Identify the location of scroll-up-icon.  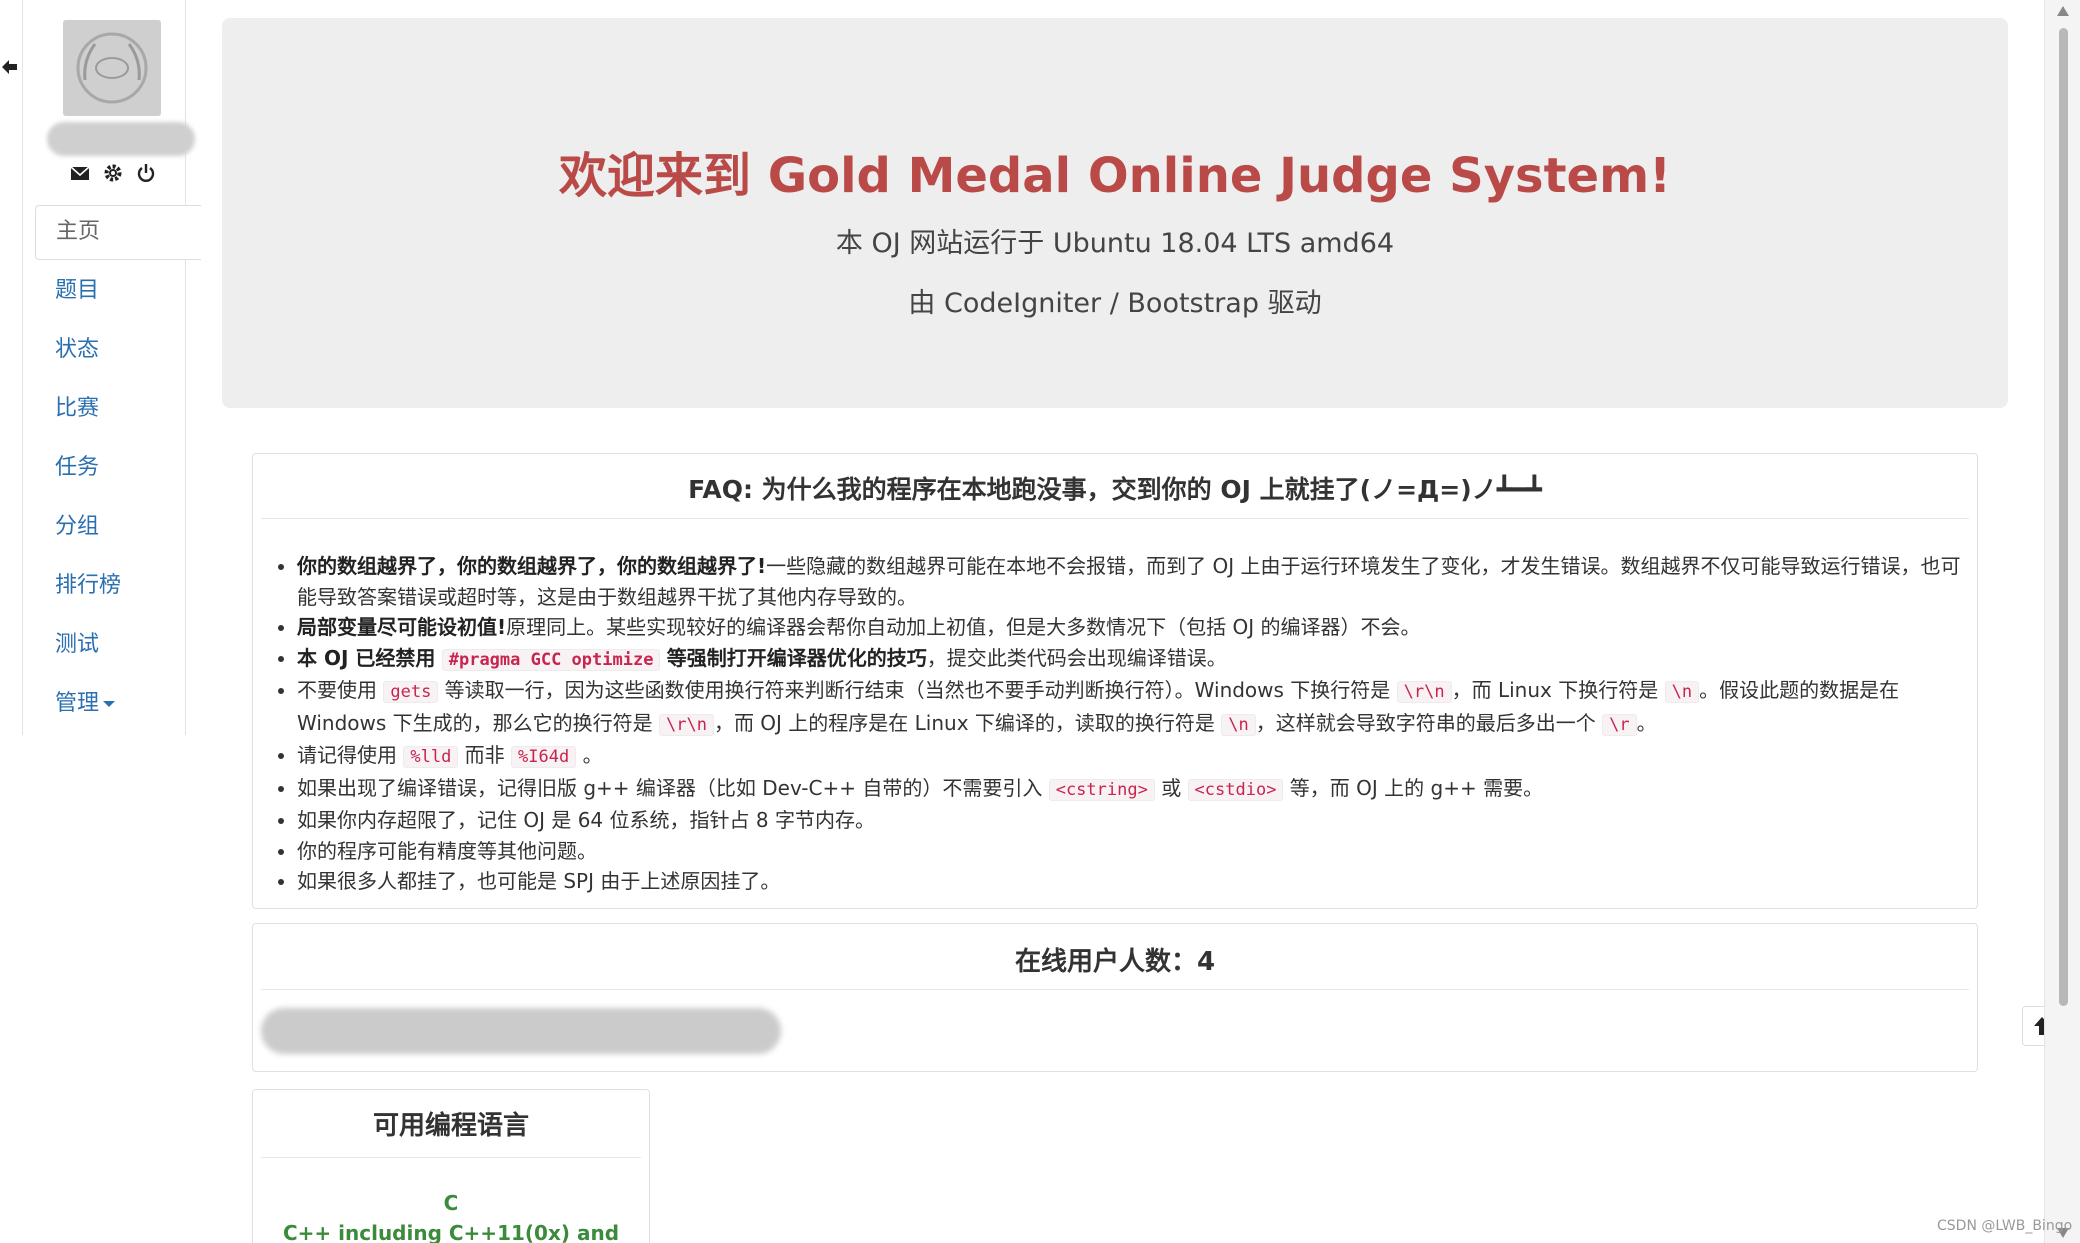
(2063, 11).